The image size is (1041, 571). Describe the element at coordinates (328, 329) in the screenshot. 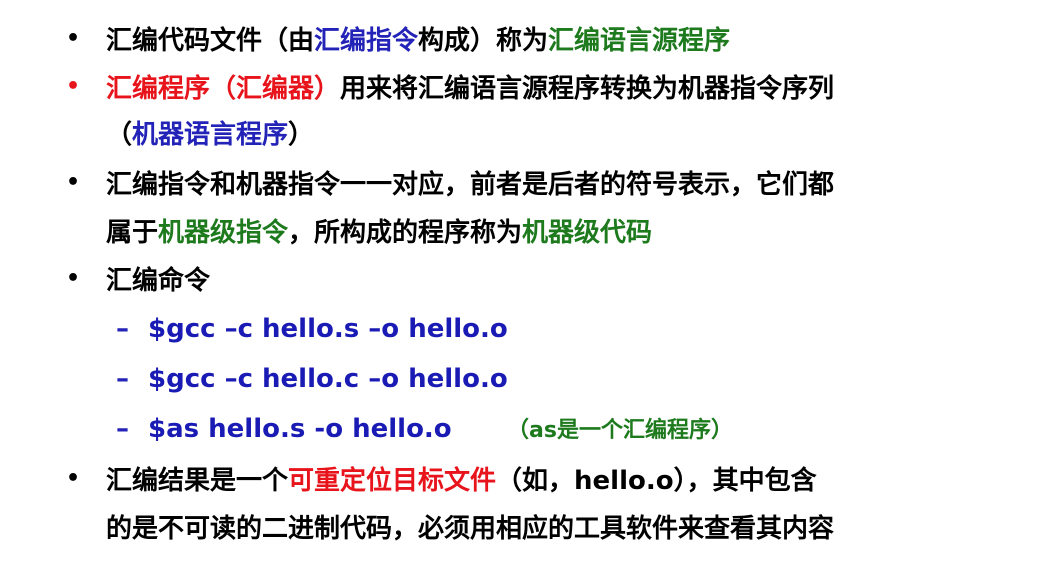

I see `command-gcc-s: $gcc –c hello.s –o hello.o` at that location.